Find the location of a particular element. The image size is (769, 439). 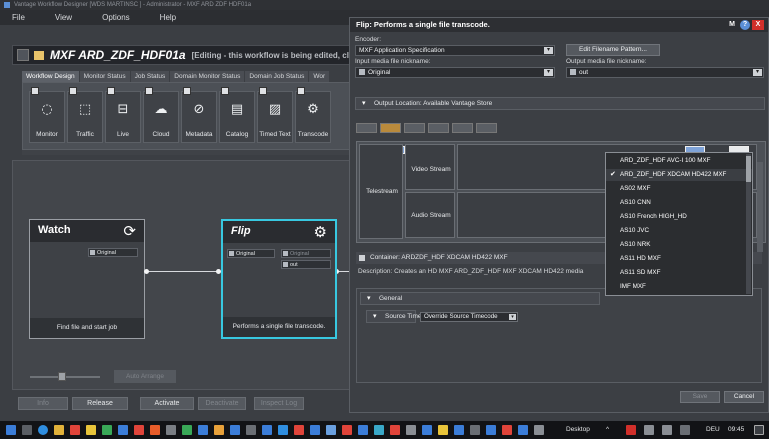

add-stream-icon is located at coordinates (366, 128).